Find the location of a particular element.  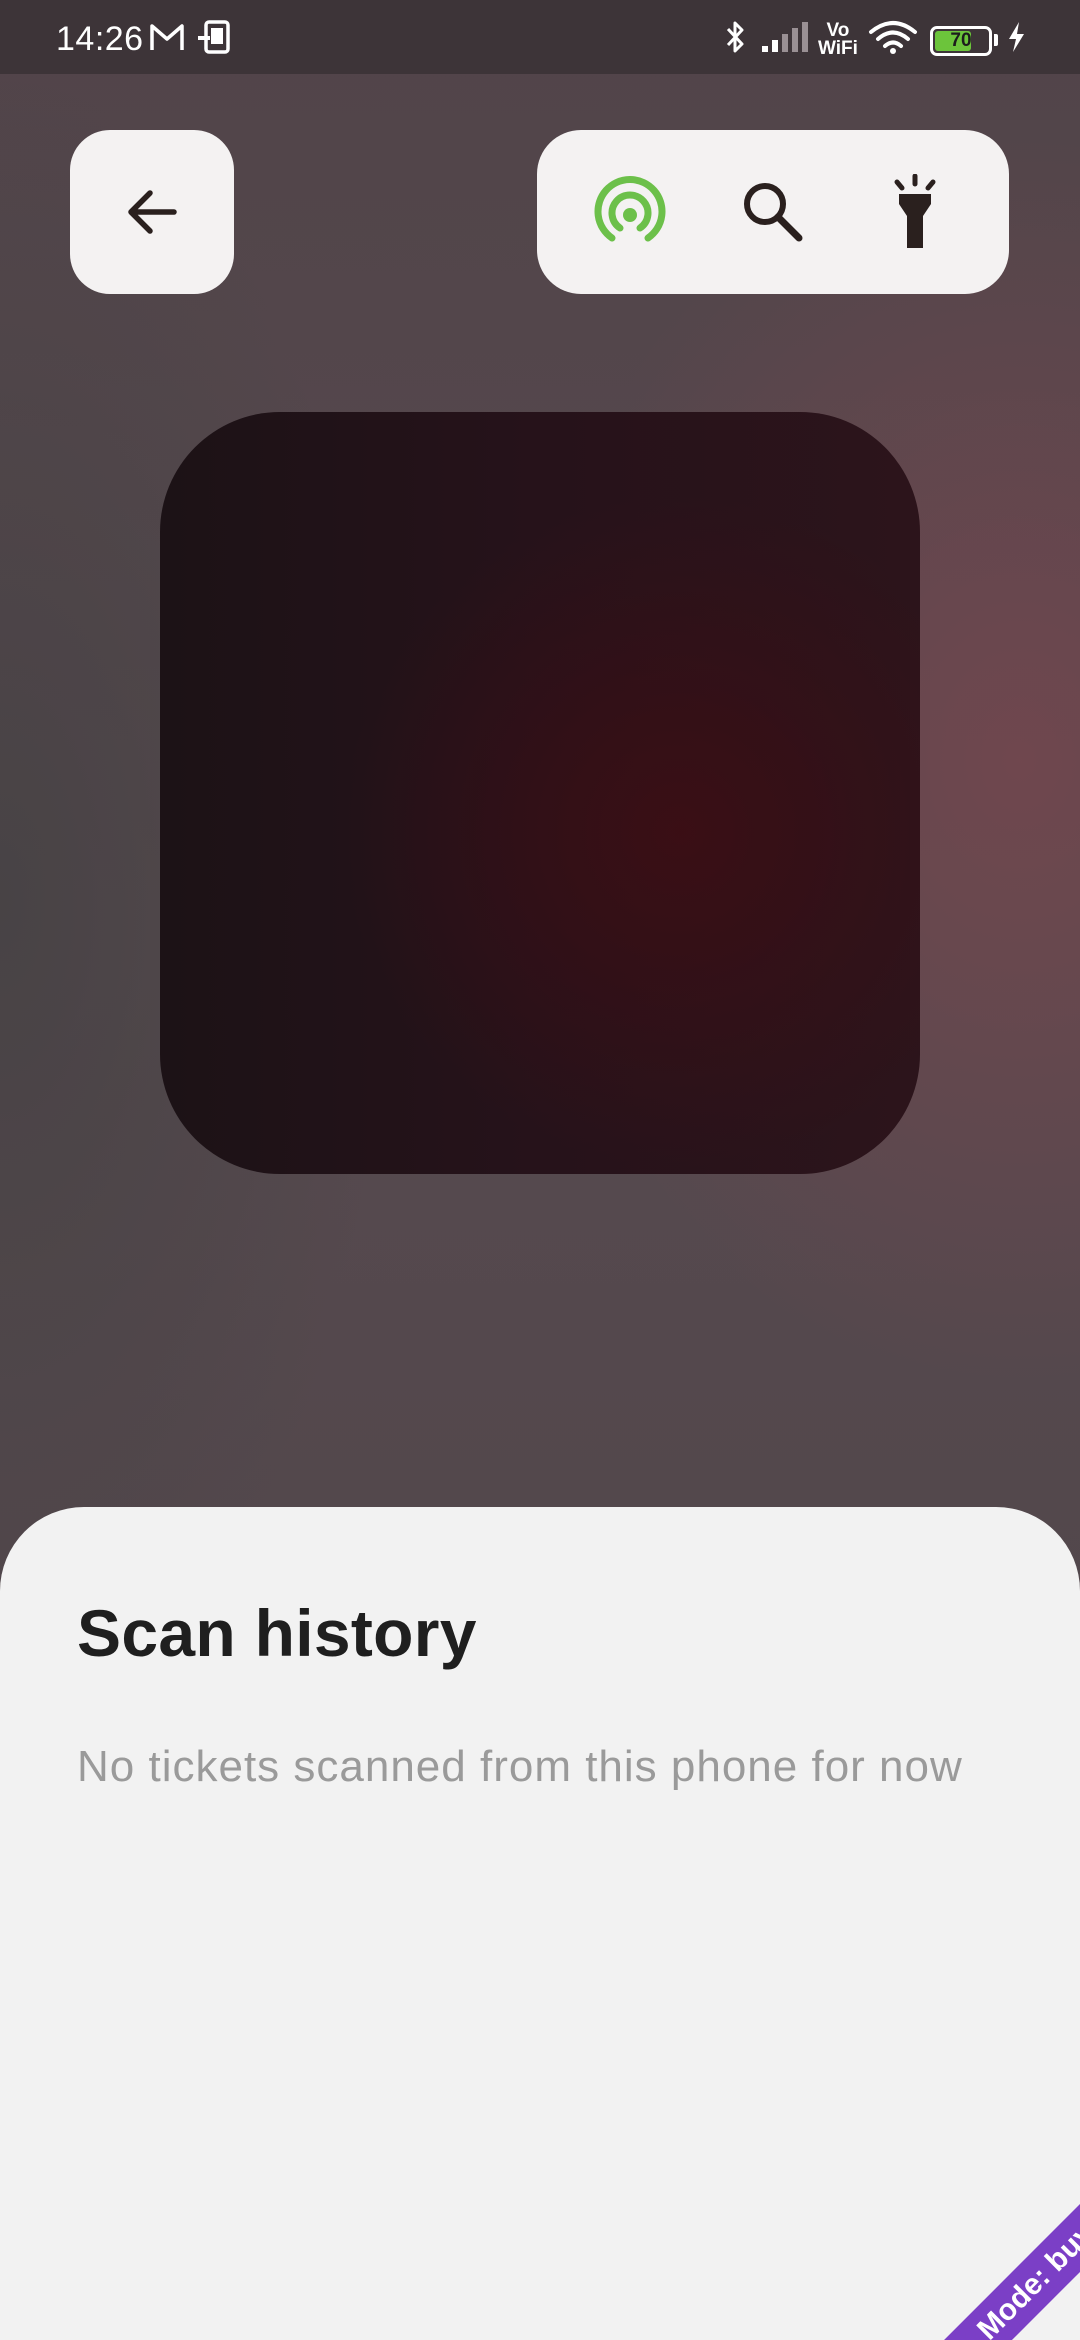

nfc-button is located at coordinates (630, 212).